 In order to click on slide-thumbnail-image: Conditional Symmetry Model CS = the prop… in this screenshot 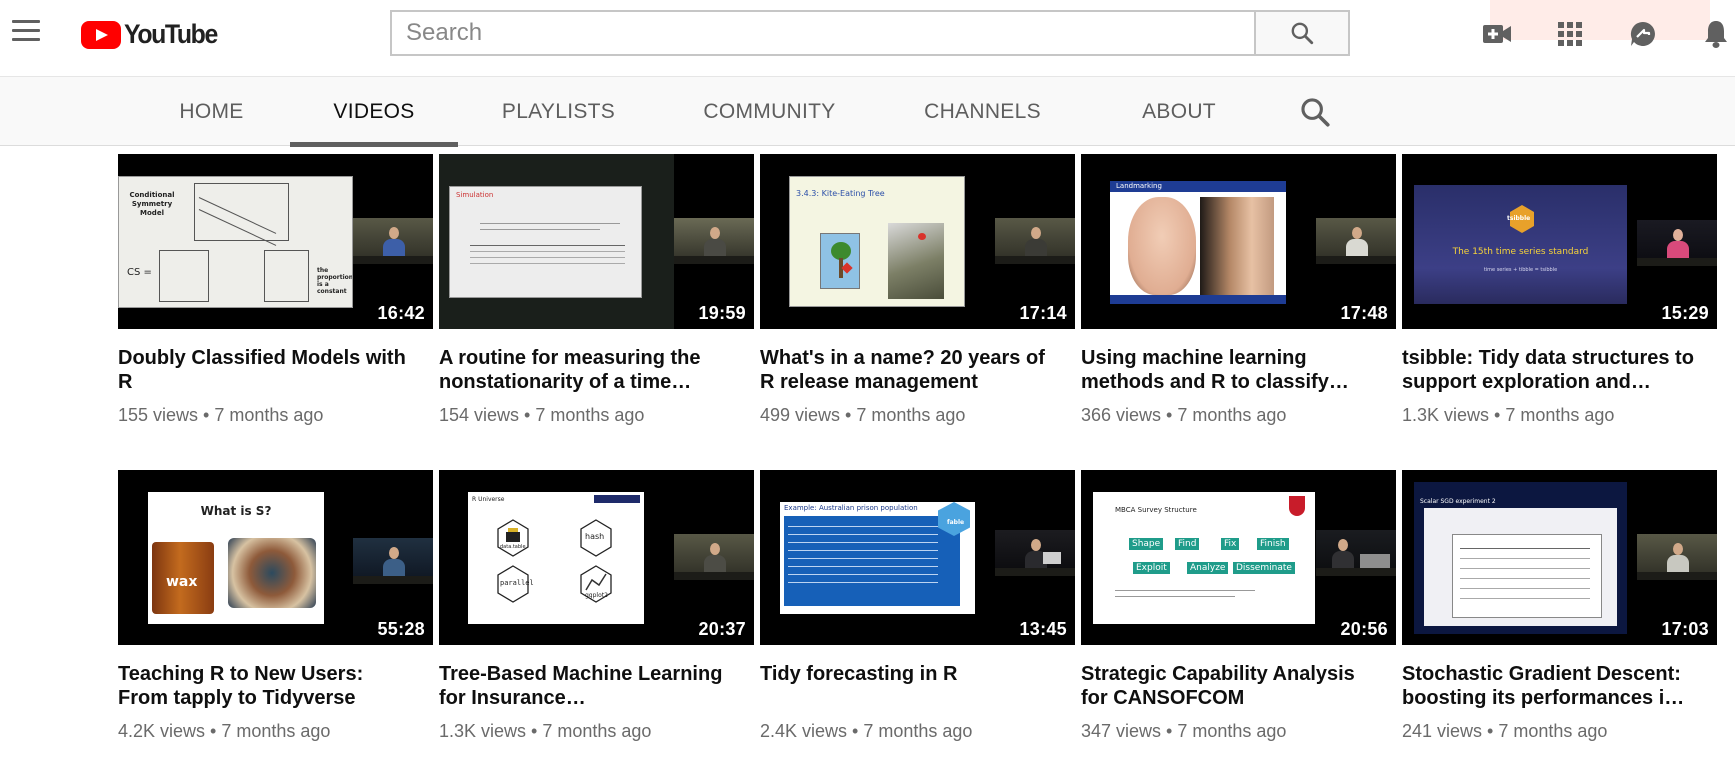, I will do `click(235, 242)`.